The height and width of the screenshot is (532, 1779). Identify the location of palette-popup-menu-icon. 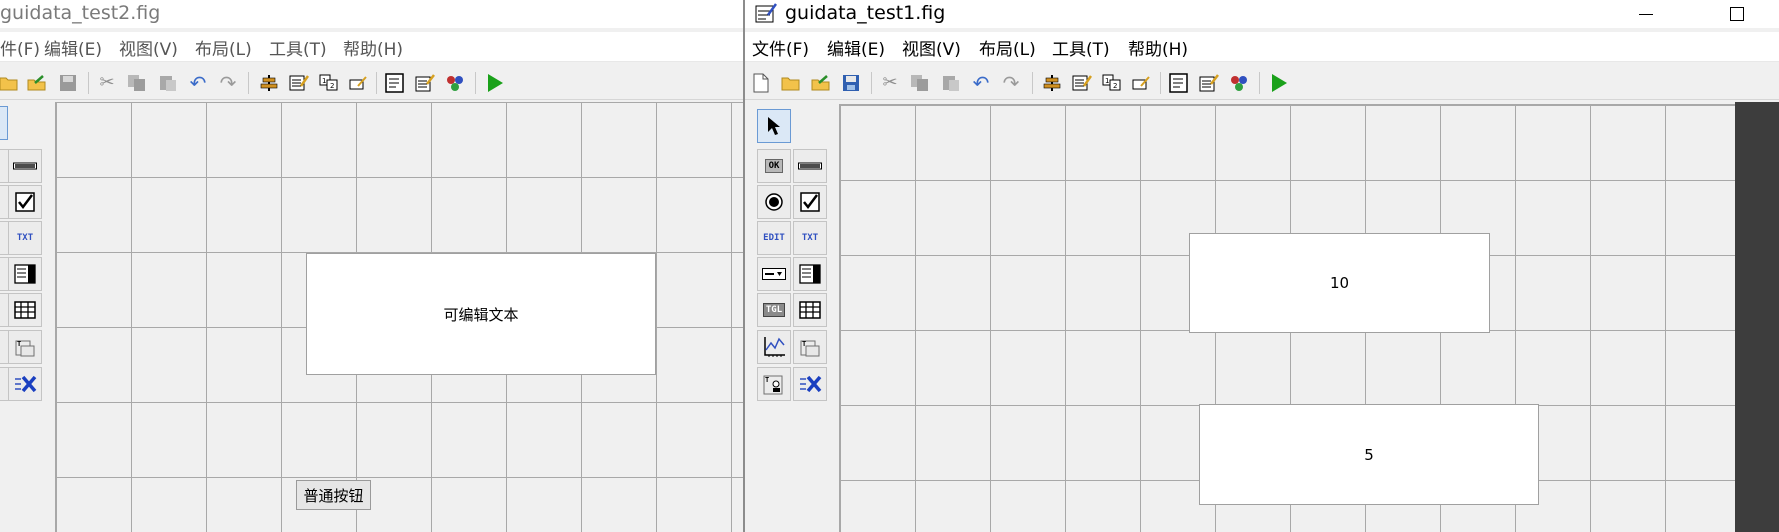
(774, 274).